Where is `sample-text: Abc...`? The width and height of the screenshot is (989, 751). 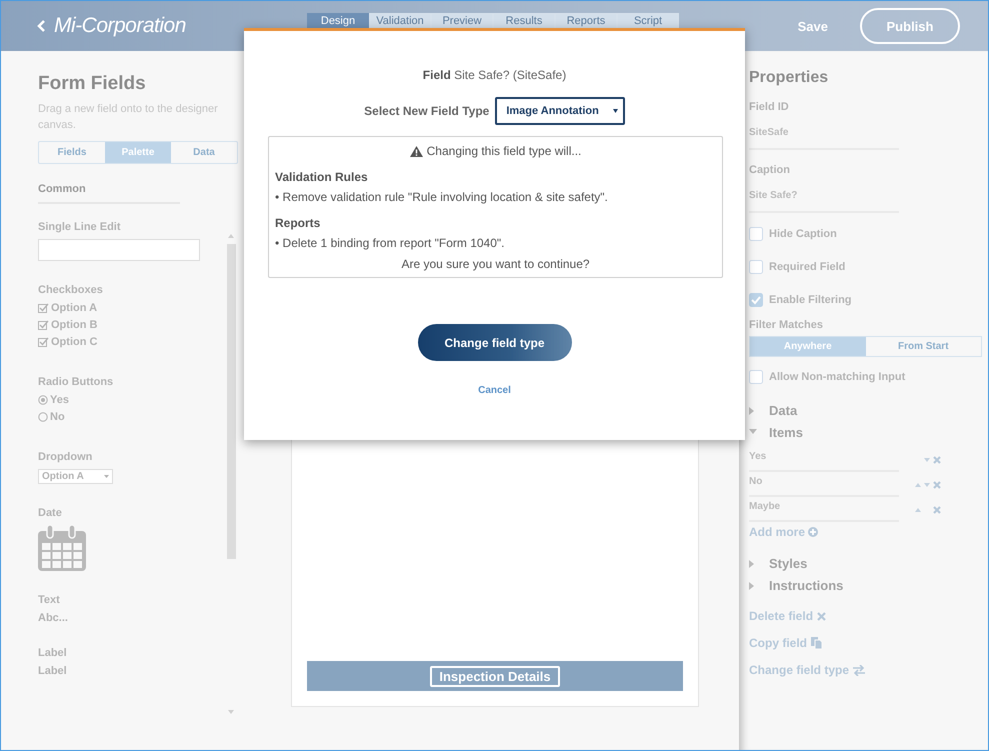
sample-text: Abc... is located at coordinates (53, 618).